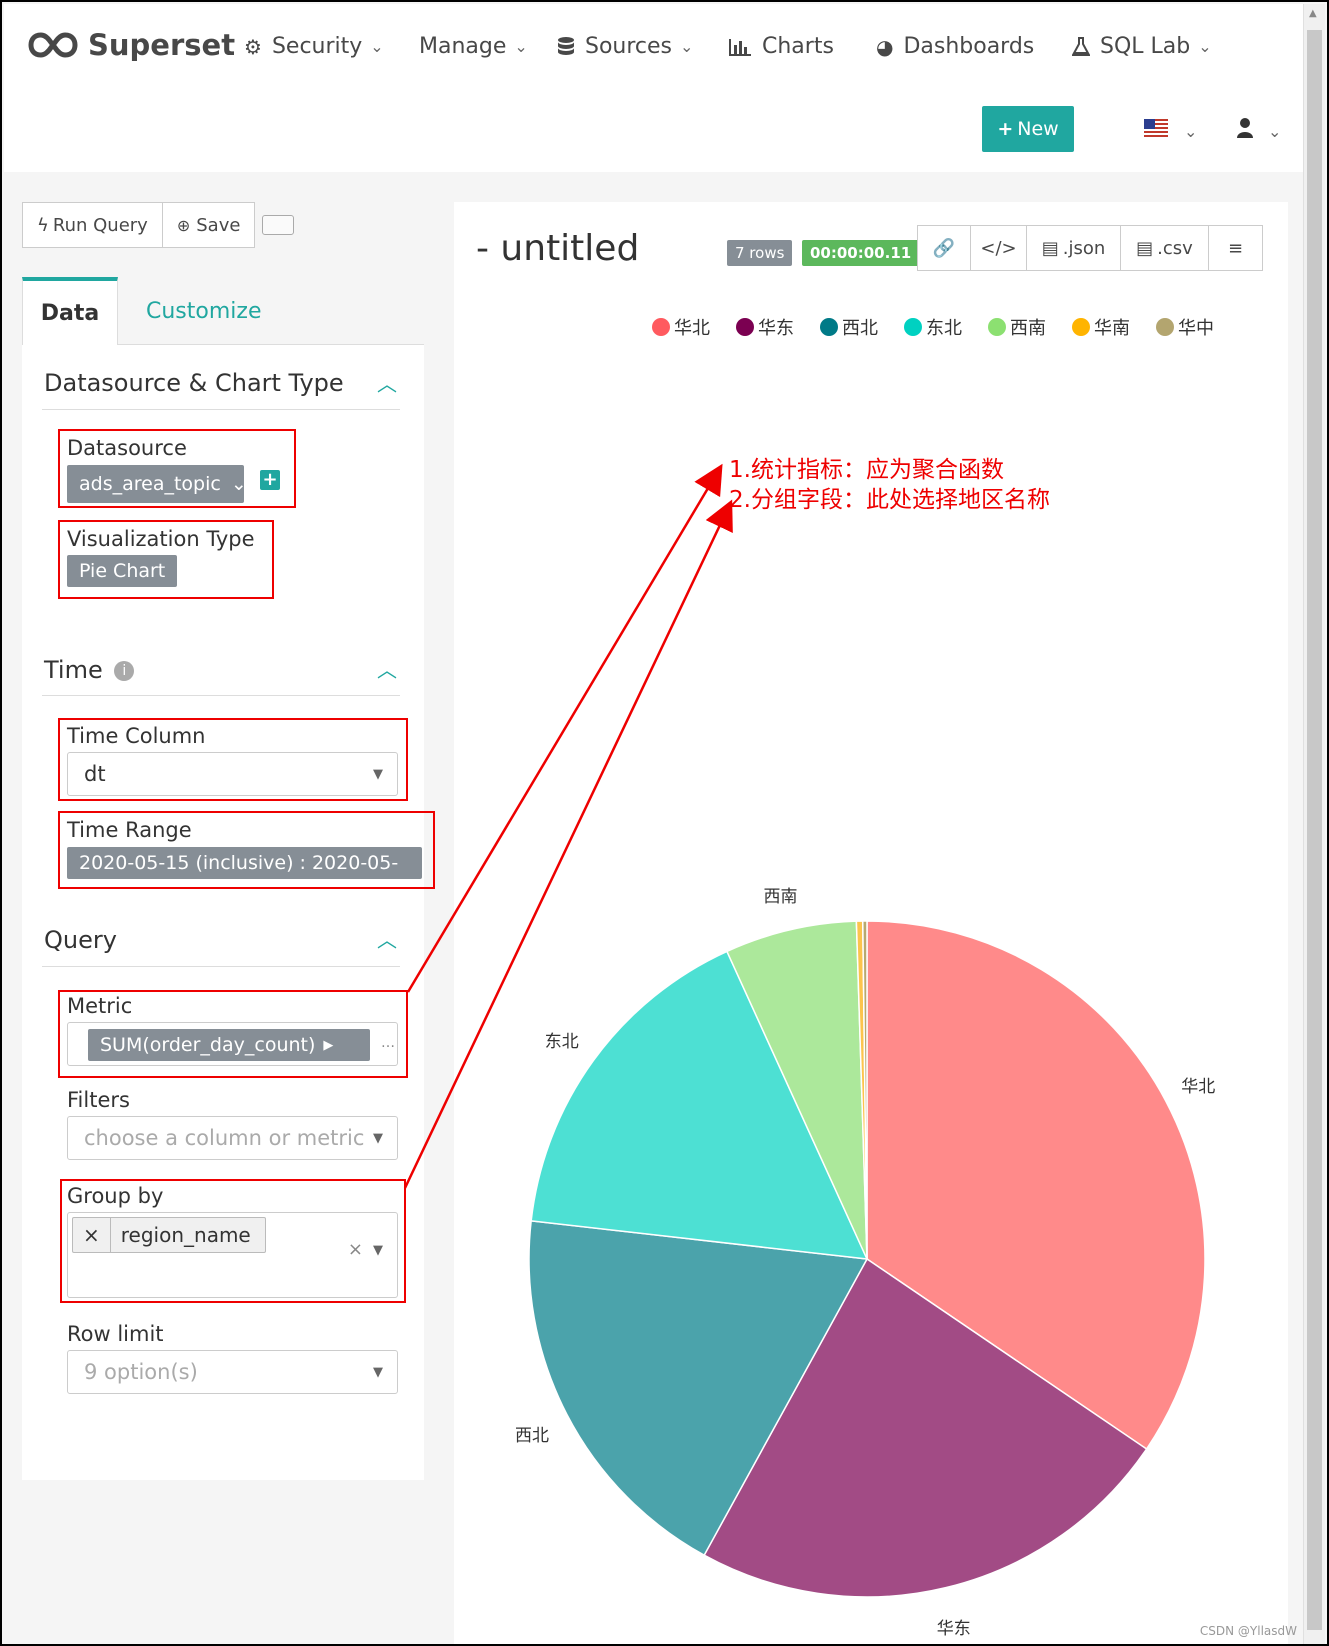  Describe the element at coordinates (1313, 13) in the screenshot. I see `scroll-up-icon: ▲` at that location.